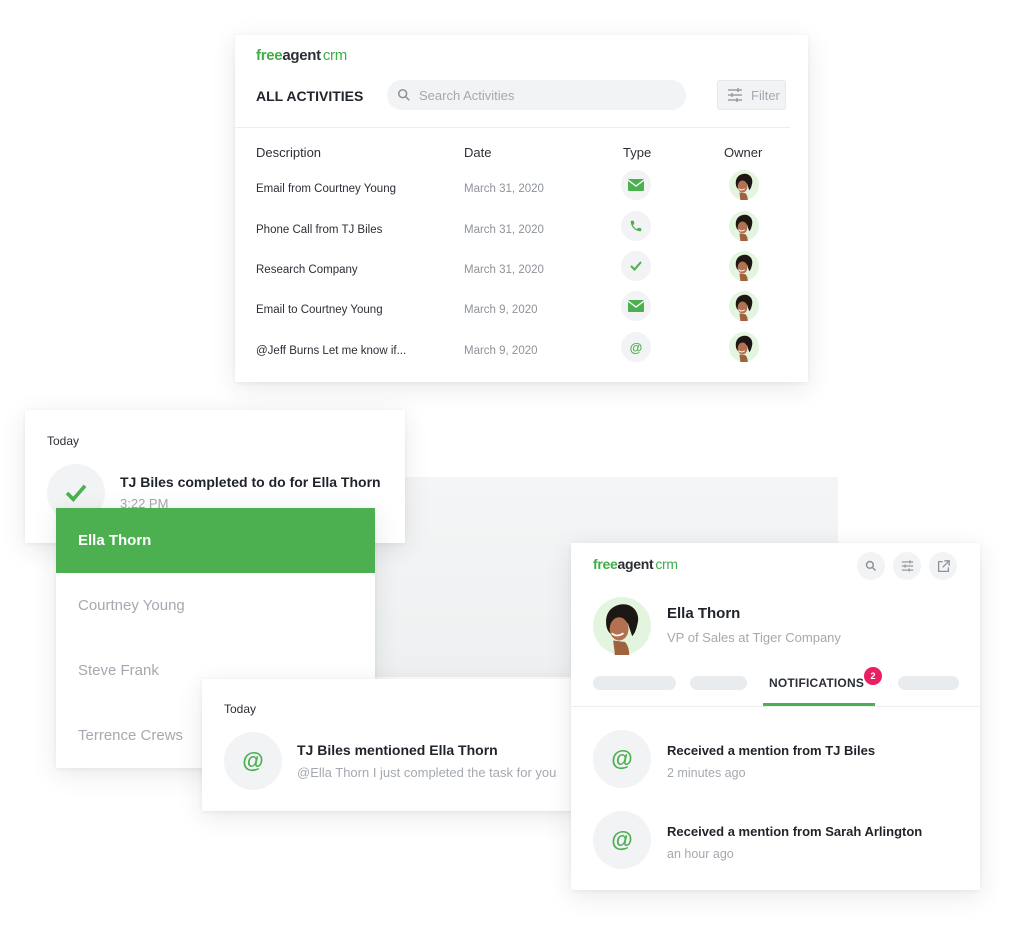 This screenshot has height=932, width=1024. What do you see at coordinates (637, 152) in the screenshot?
I see `column-header-type: Type` at bounding box center [637, 152].